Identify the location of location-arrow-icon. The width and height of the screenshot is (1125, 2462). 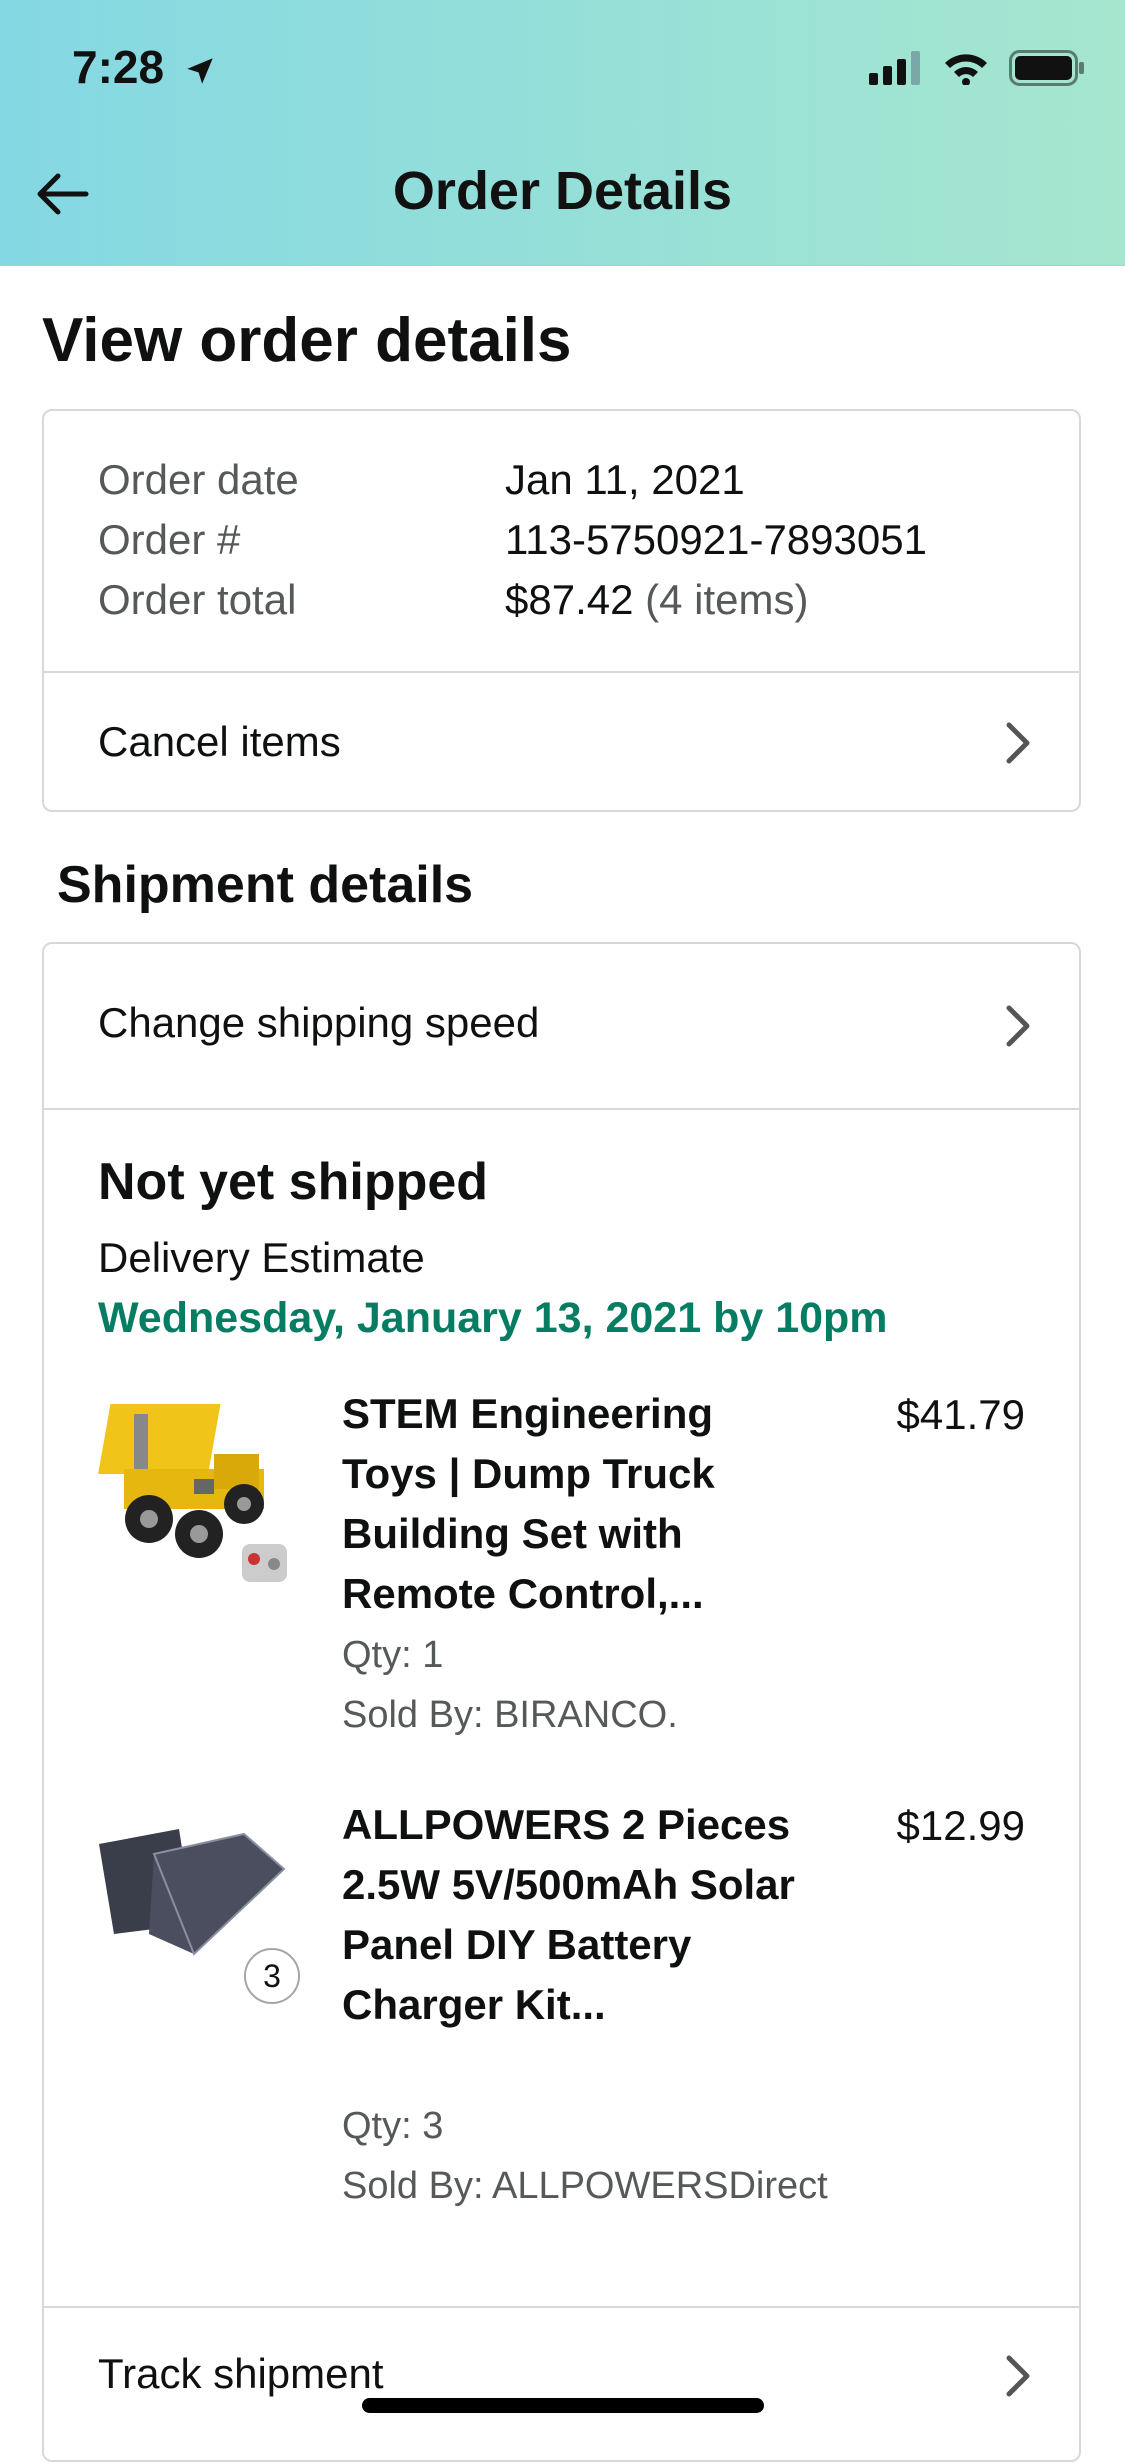
(200, 71).